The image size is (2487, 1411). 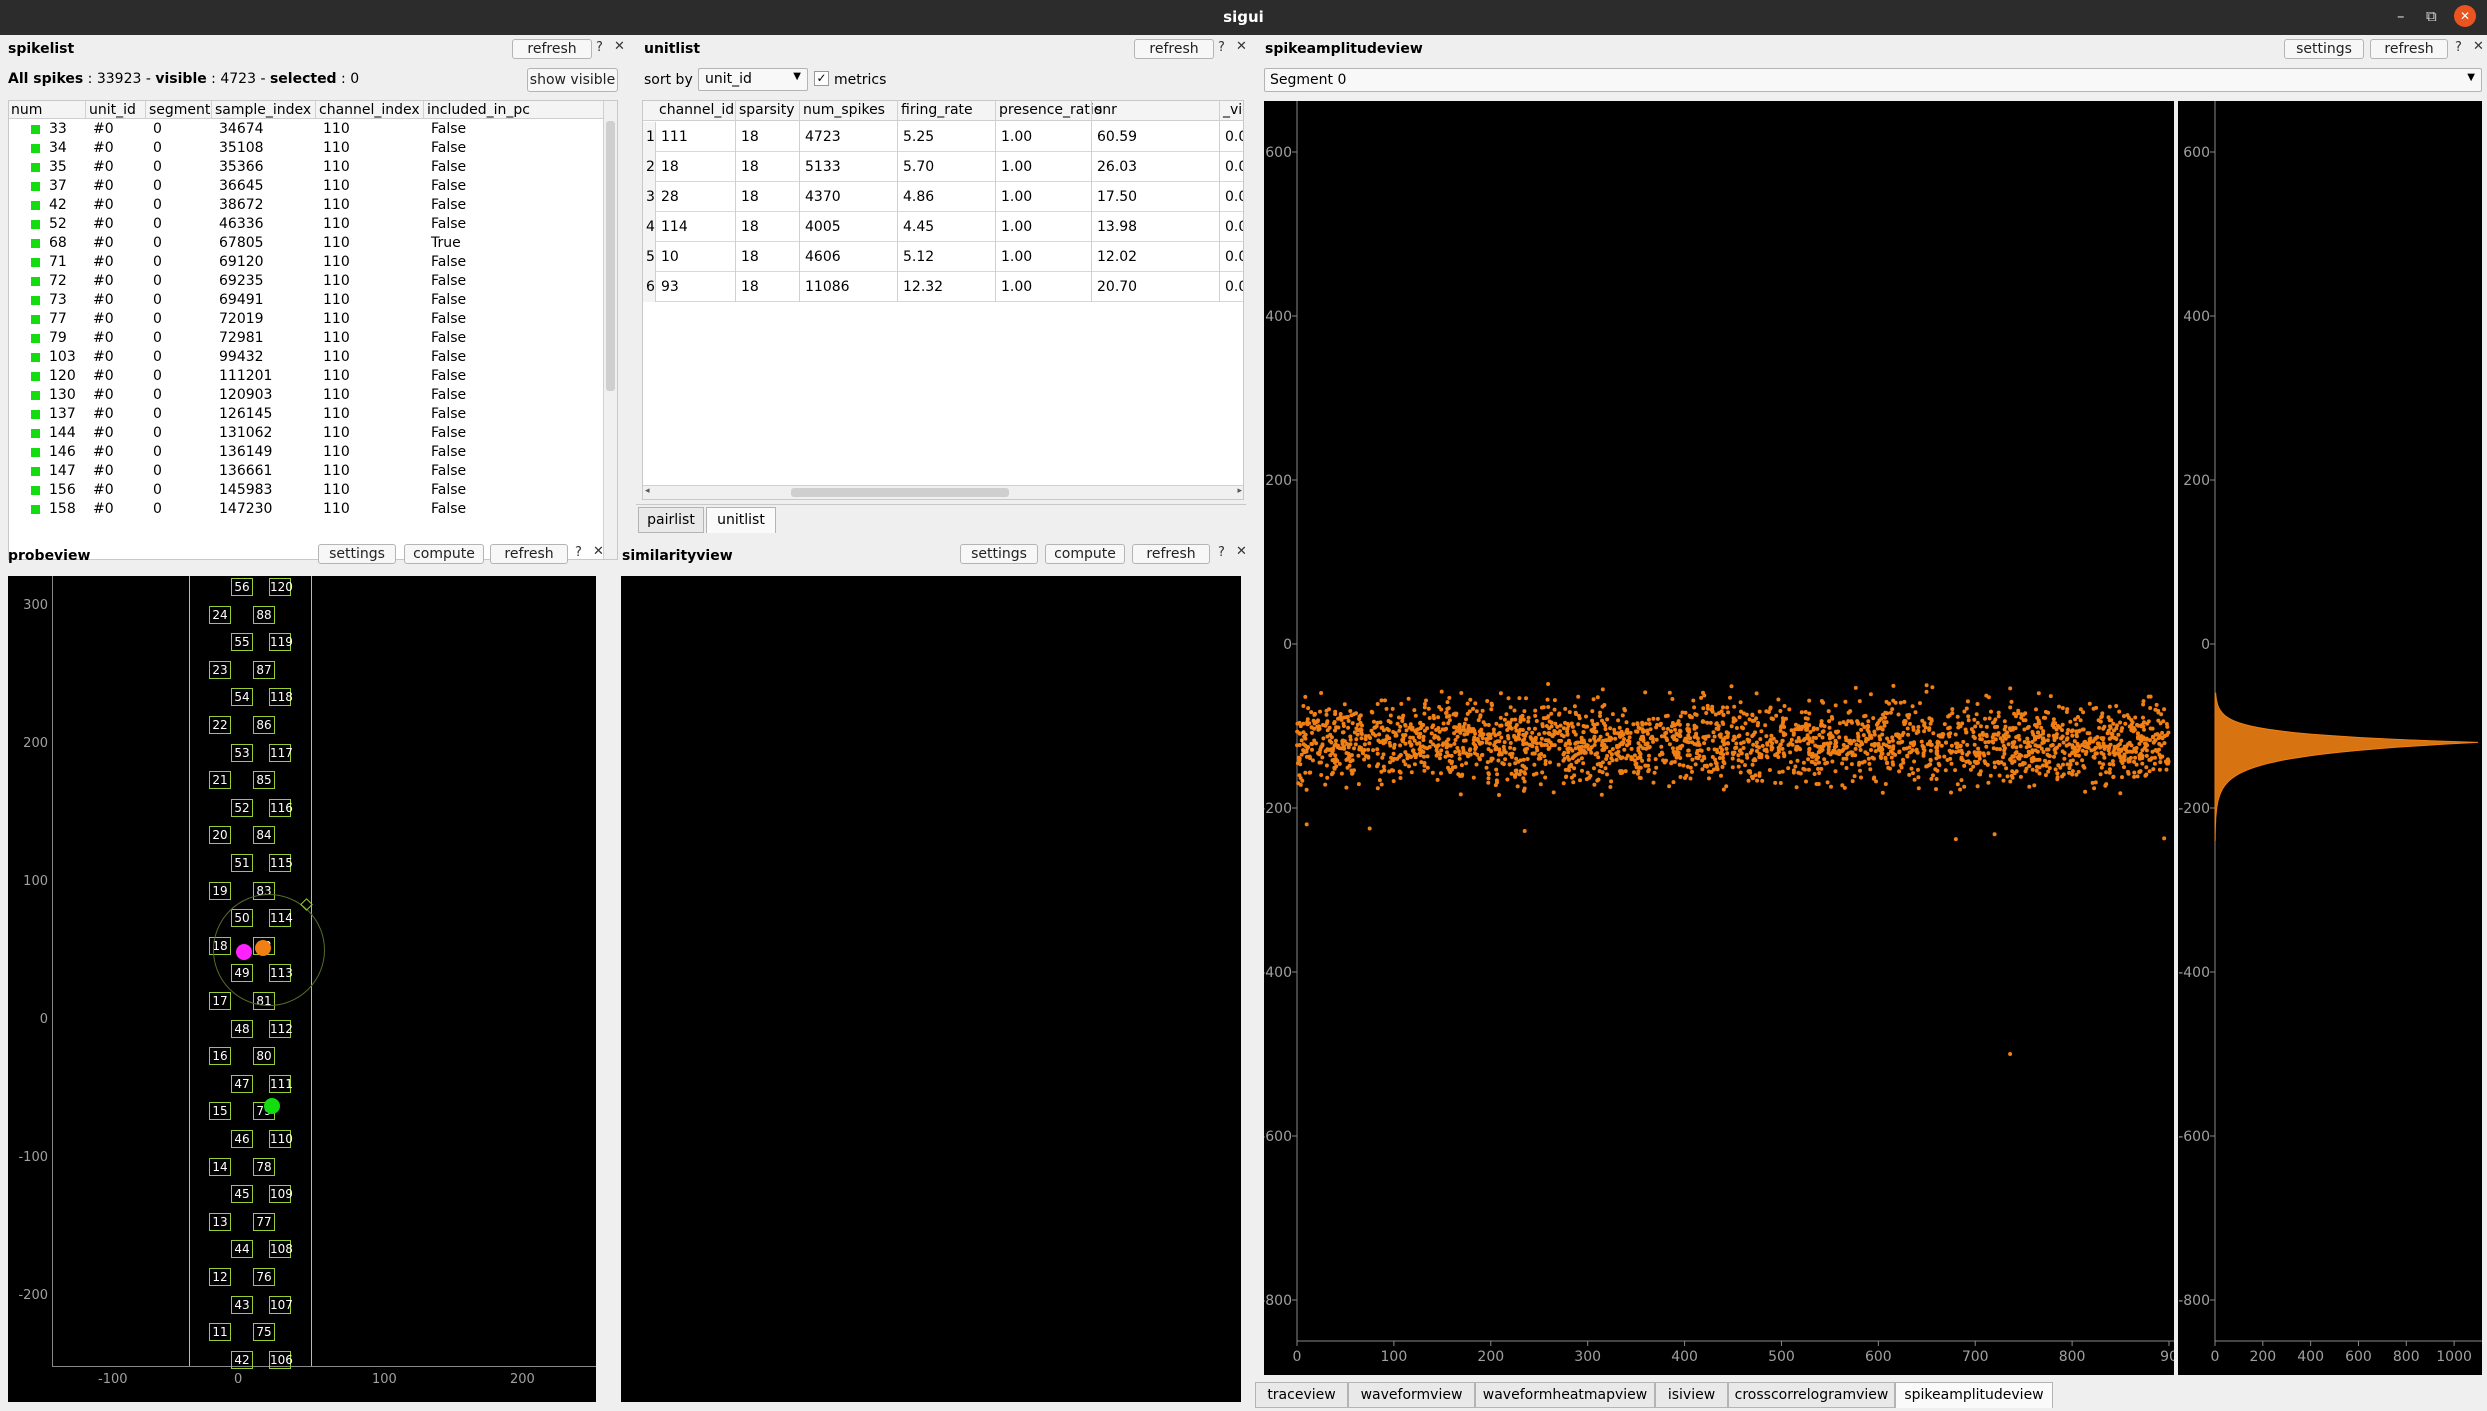 I want to click on electrode-contact: 117, so click(x=281, y=752).